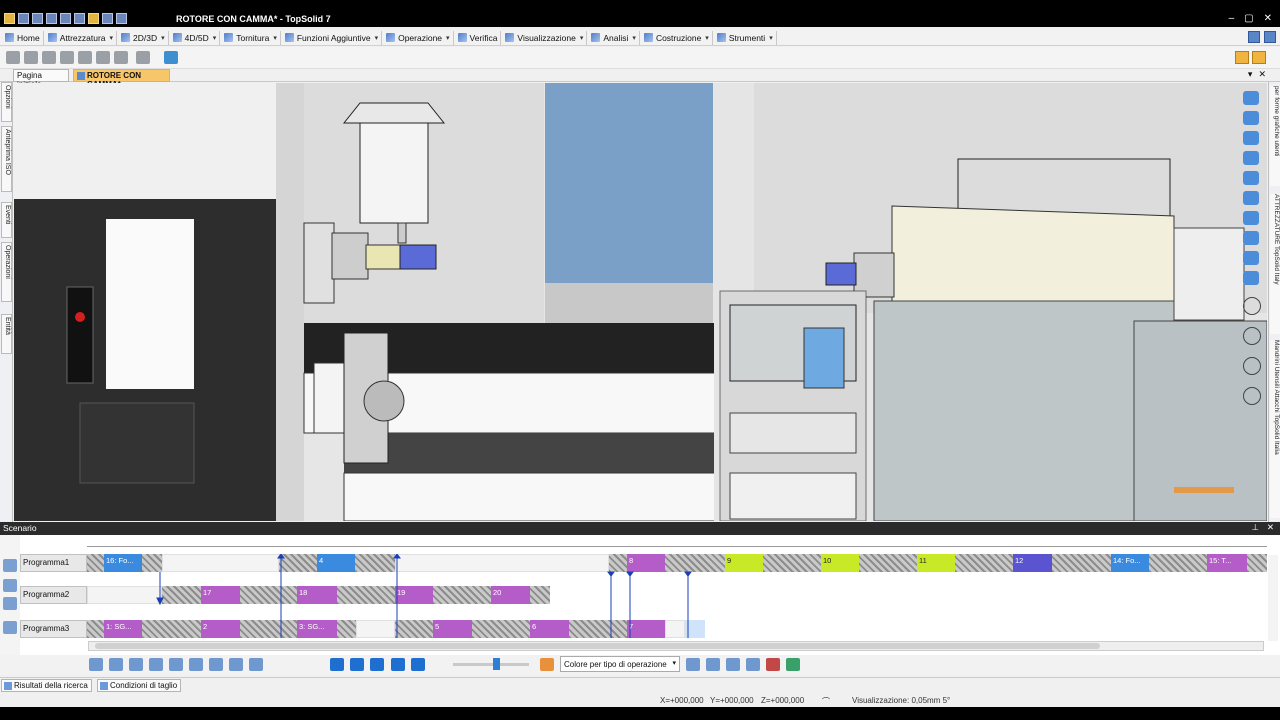 Image resolution: width=1280 pixels, height=720 pixels. Describe the element at coordinates (196, 664) in the screenshot. I see `table-view-icon` at that location.